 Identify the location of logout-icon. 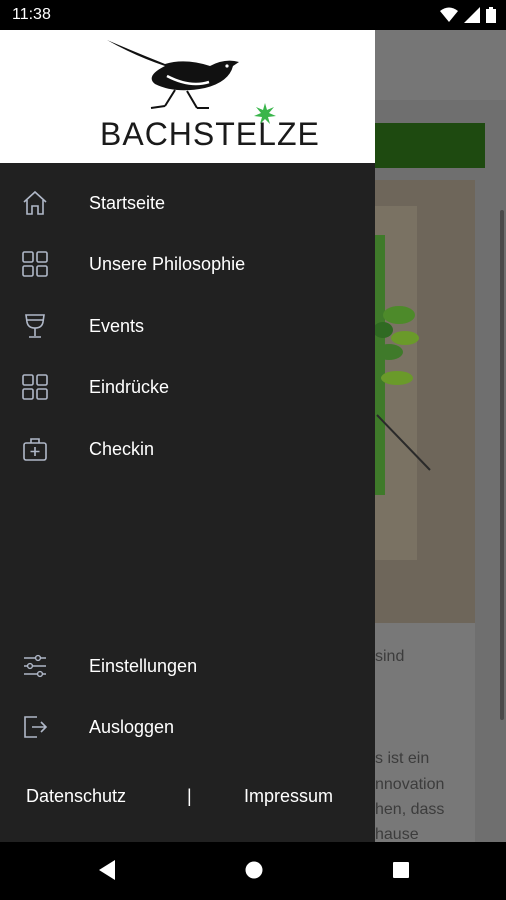
(36, 727).